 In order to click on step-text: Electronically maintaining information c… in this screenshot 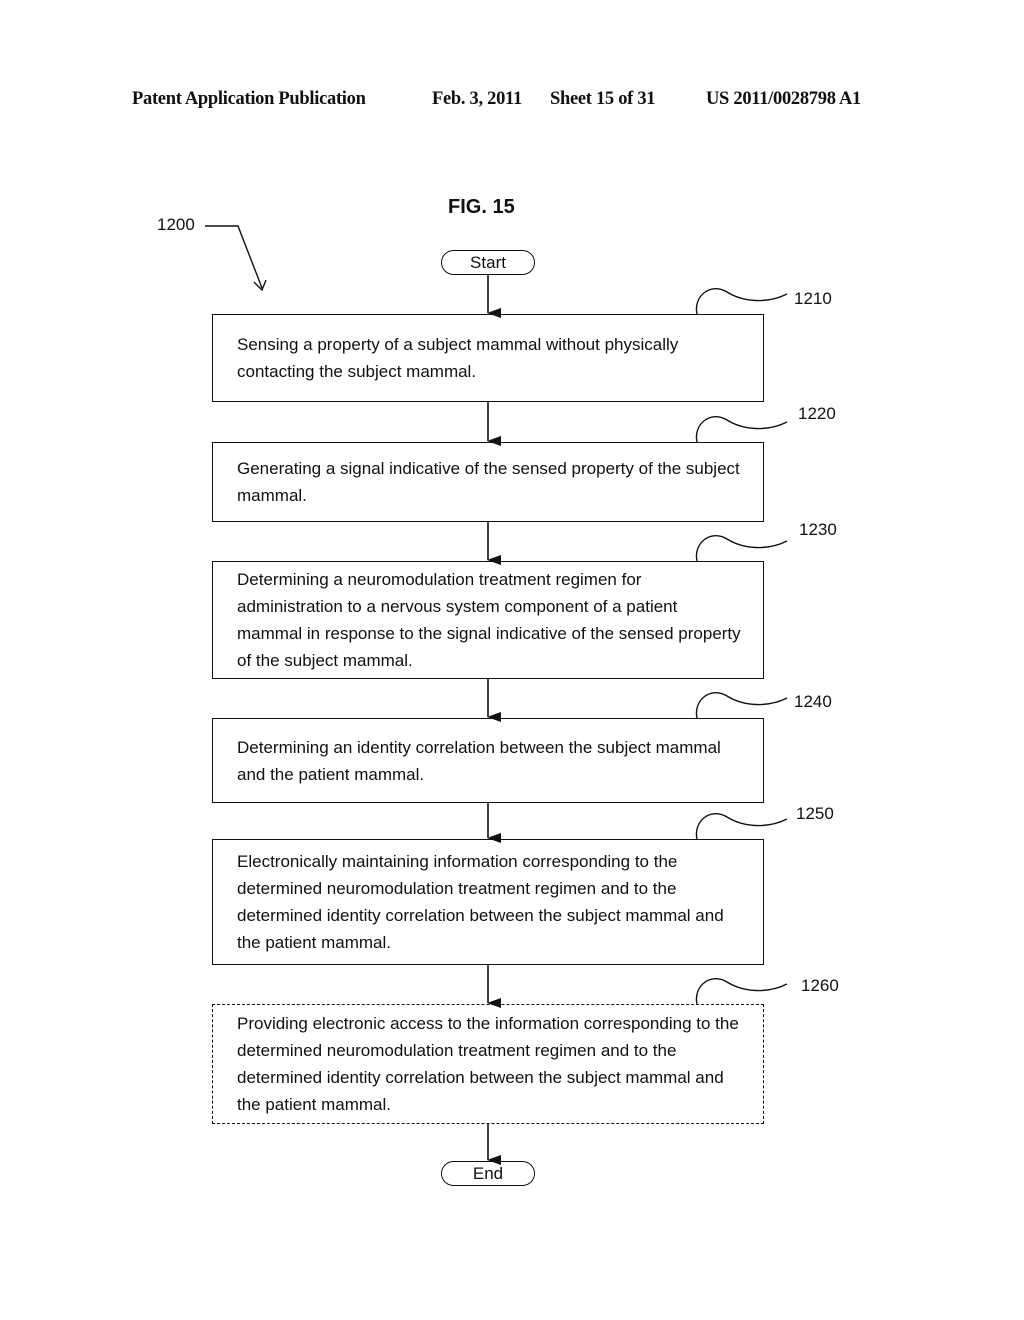, I will do `click(480, 902)`.